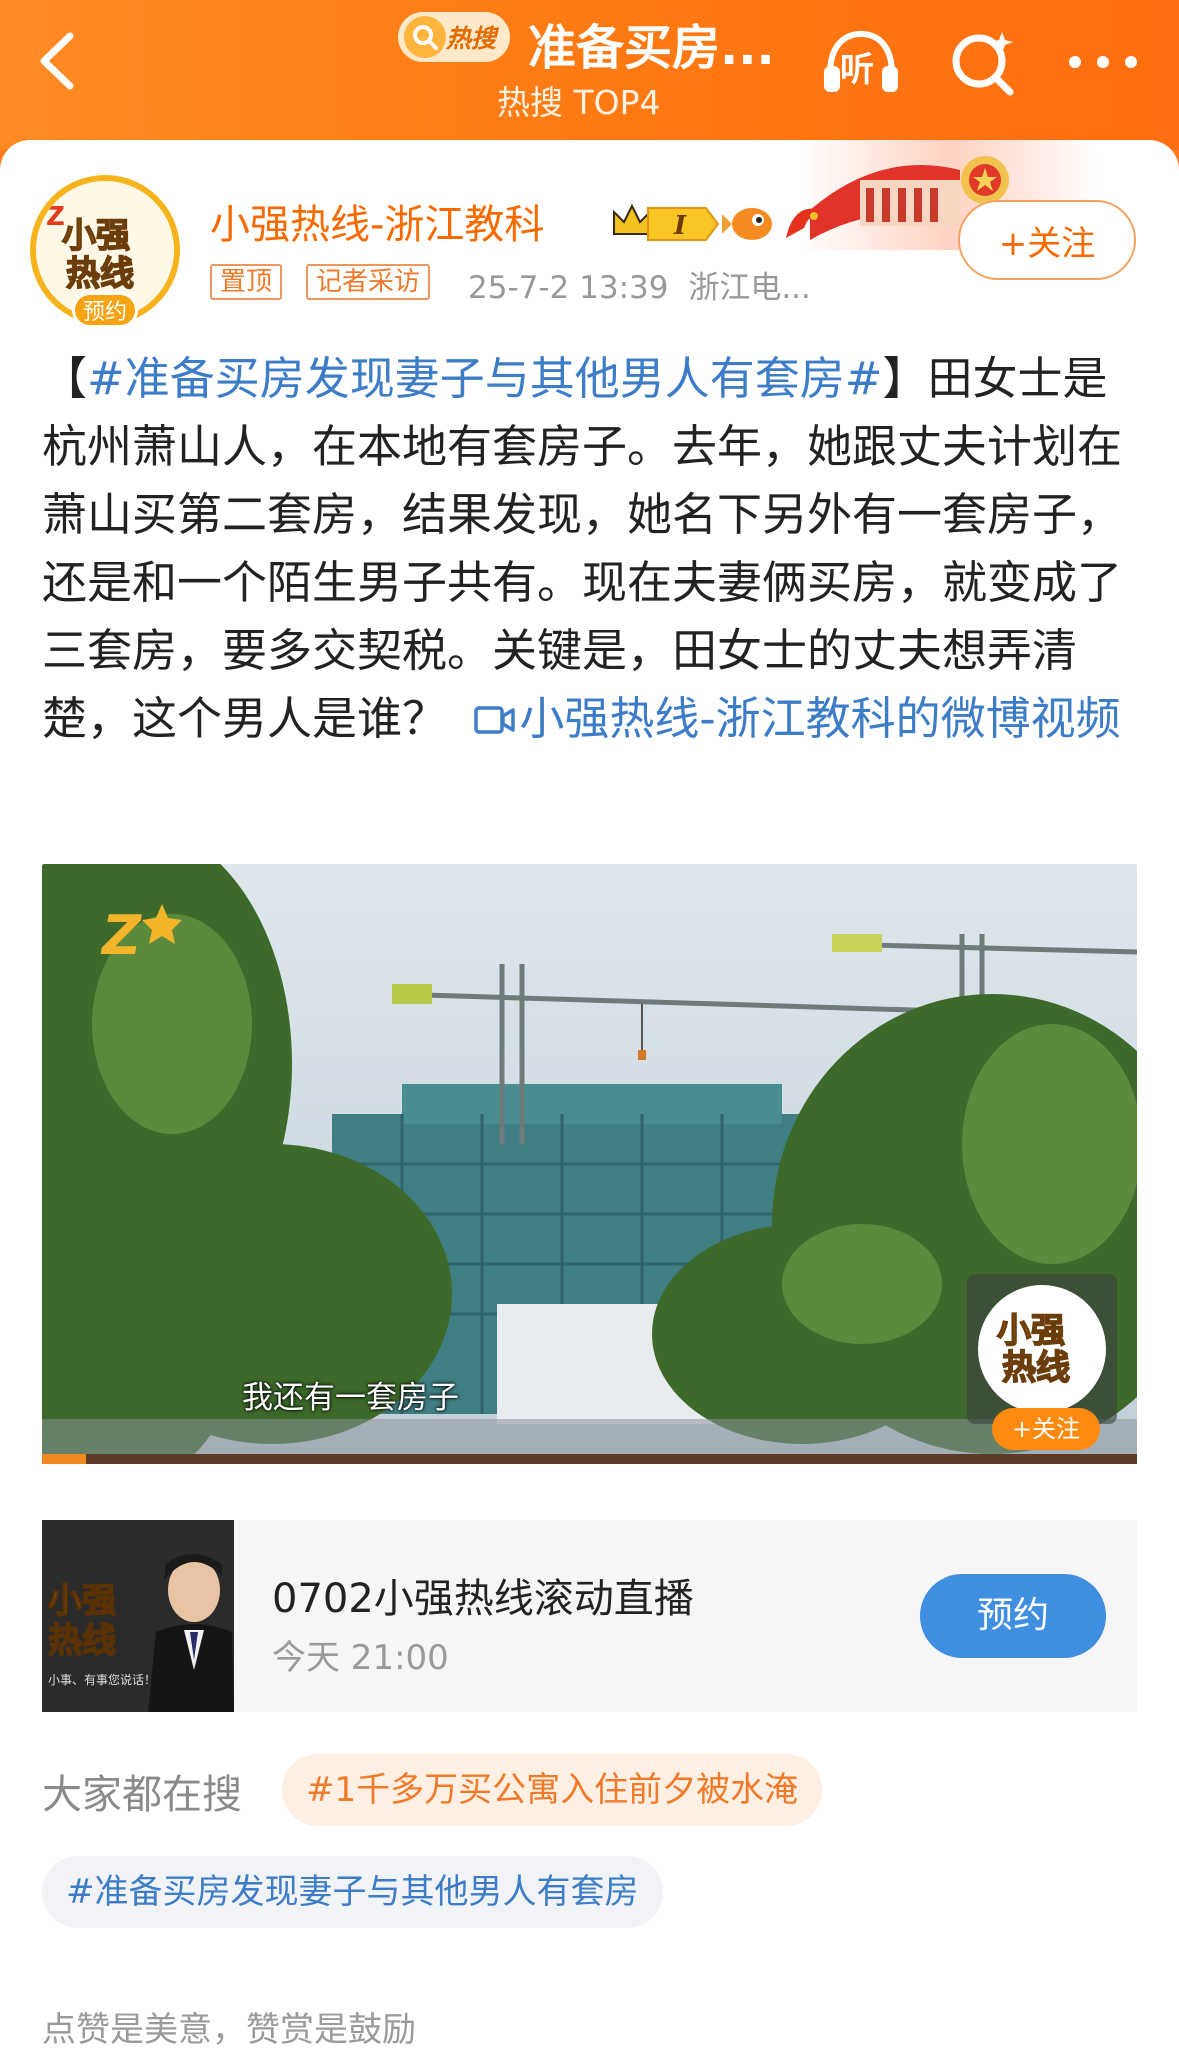  I want to click on bracket-open: 【, so click(65, 378).